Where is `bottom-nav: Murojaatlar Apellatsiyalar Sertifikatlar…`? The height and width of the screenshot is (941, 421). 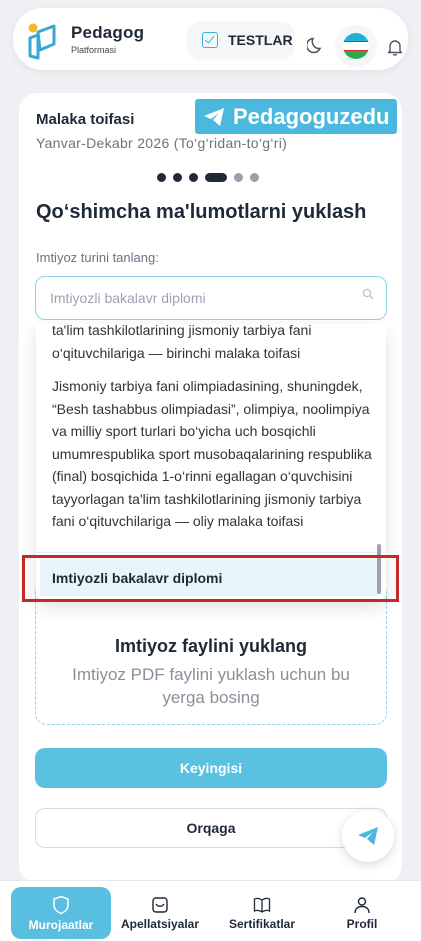 bottom-nav: Murojaatlar Apellatsiyalar Sertifikatlar… is located at coordinates (210, 910).